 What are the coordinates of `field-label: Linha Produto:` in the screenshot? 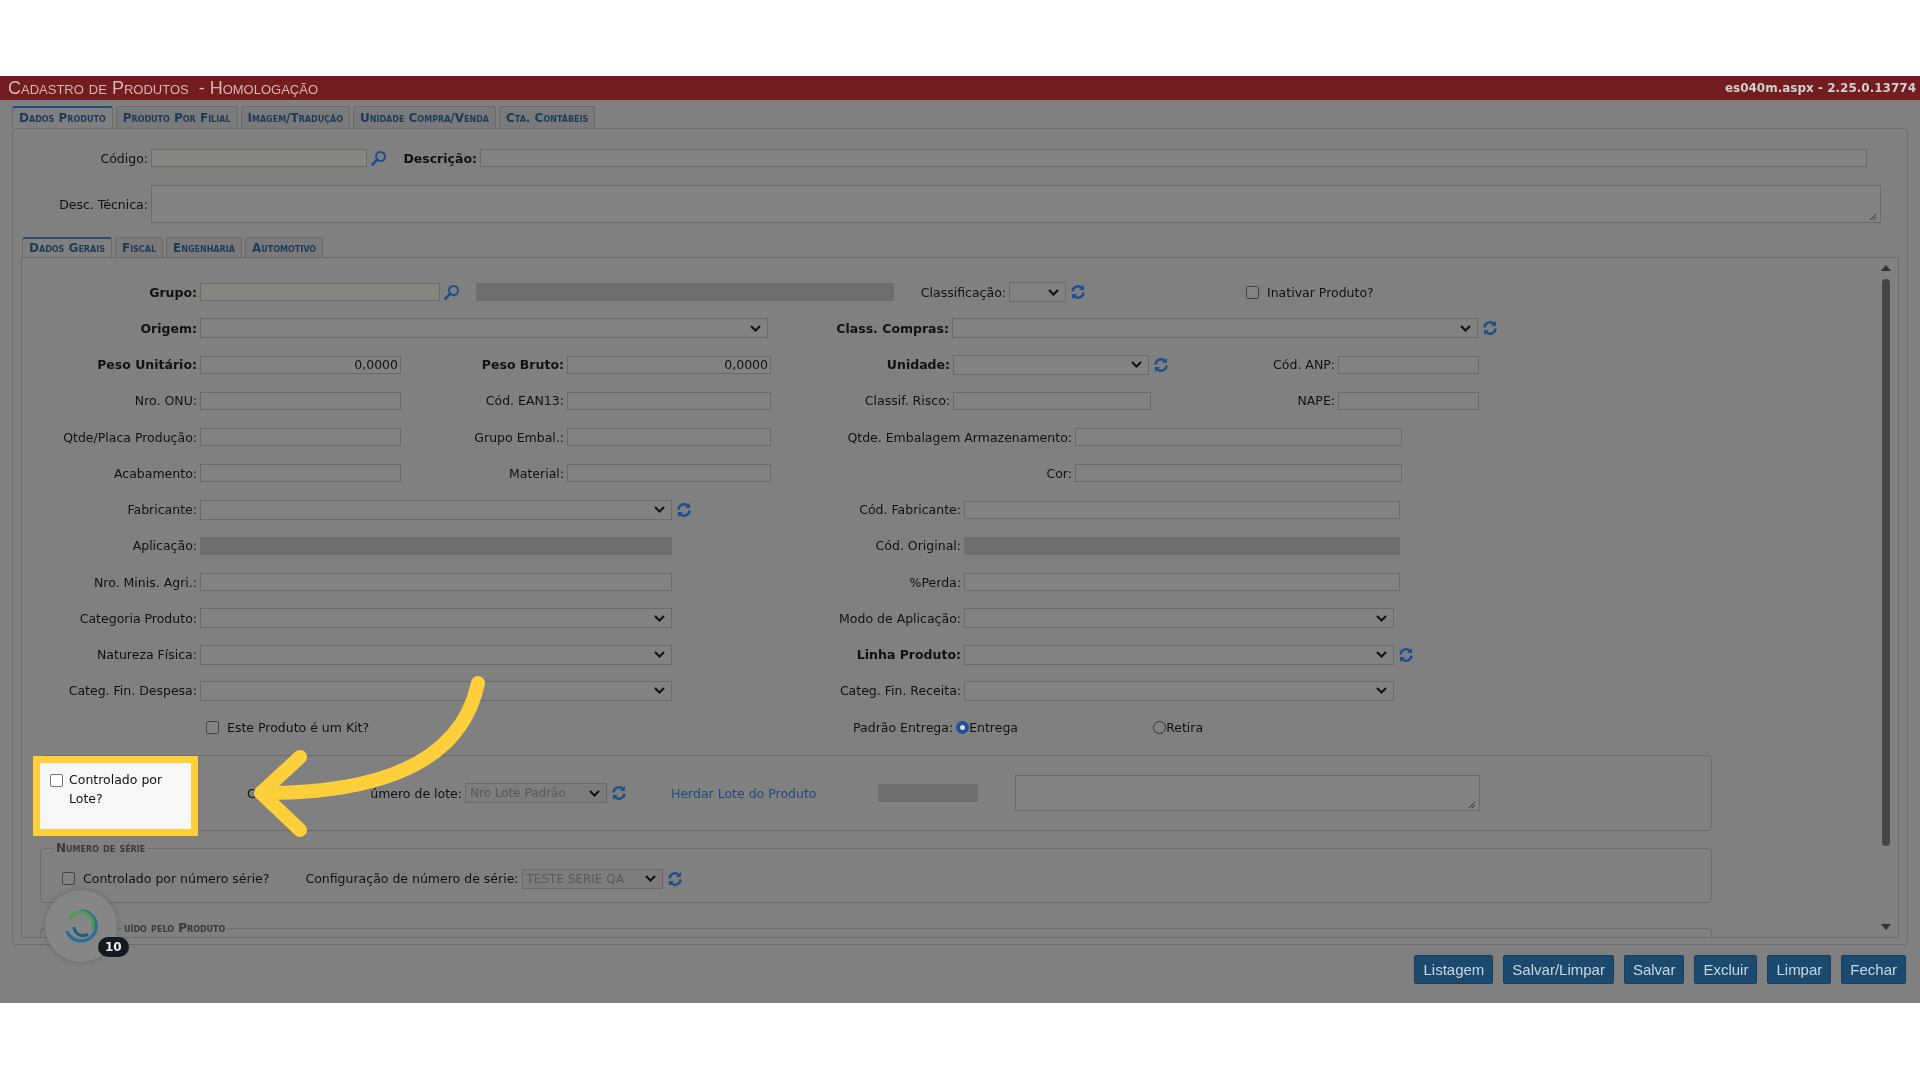 It's located at (908, 654).